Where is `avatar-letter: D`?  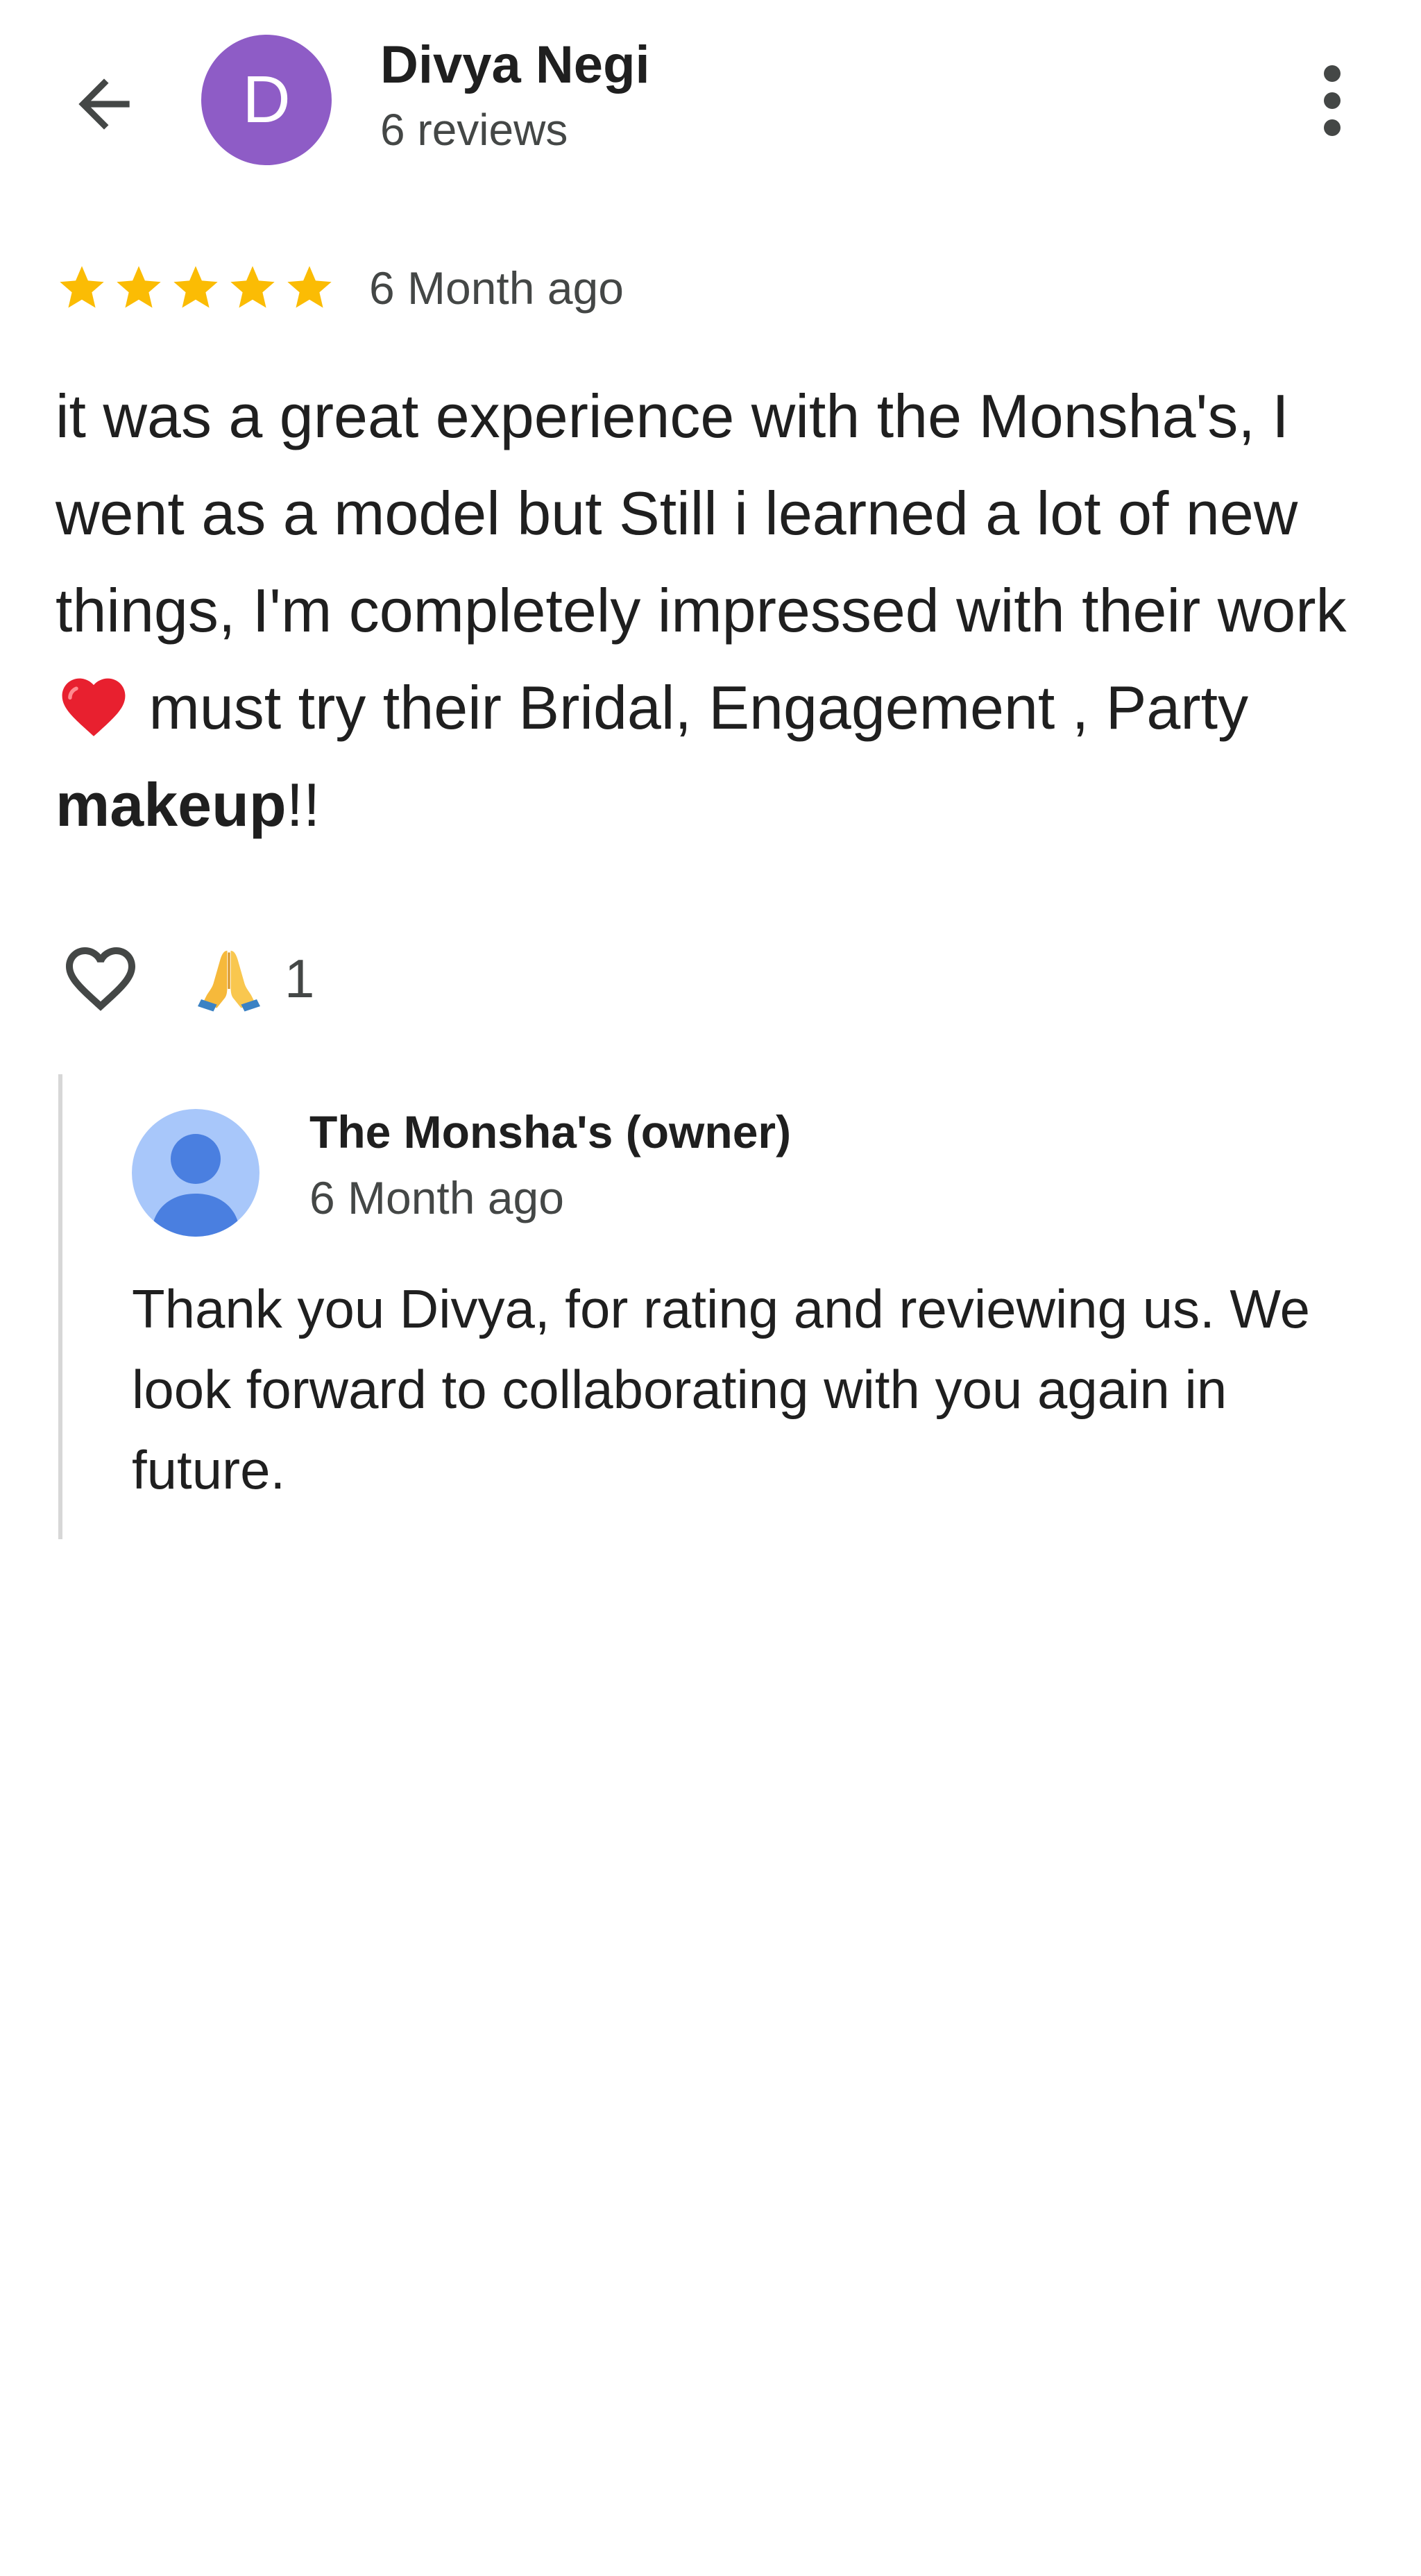
avatar-letter: D is located at coordinates (266, 99).